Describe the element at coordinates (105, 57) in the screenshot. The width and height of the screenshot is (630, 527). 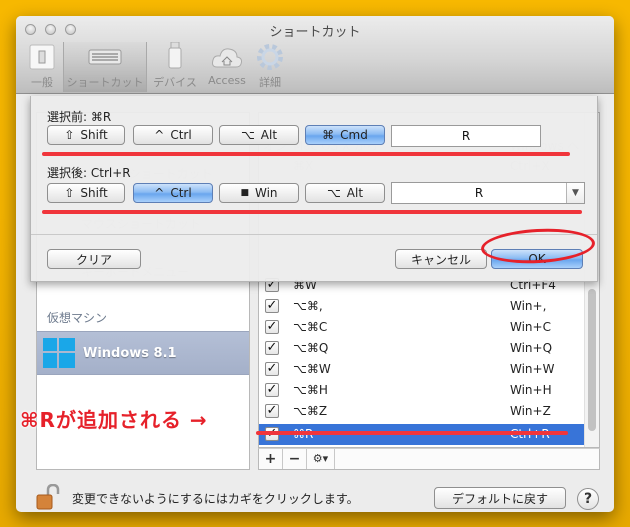
I see `keyboard-icon` at that location.